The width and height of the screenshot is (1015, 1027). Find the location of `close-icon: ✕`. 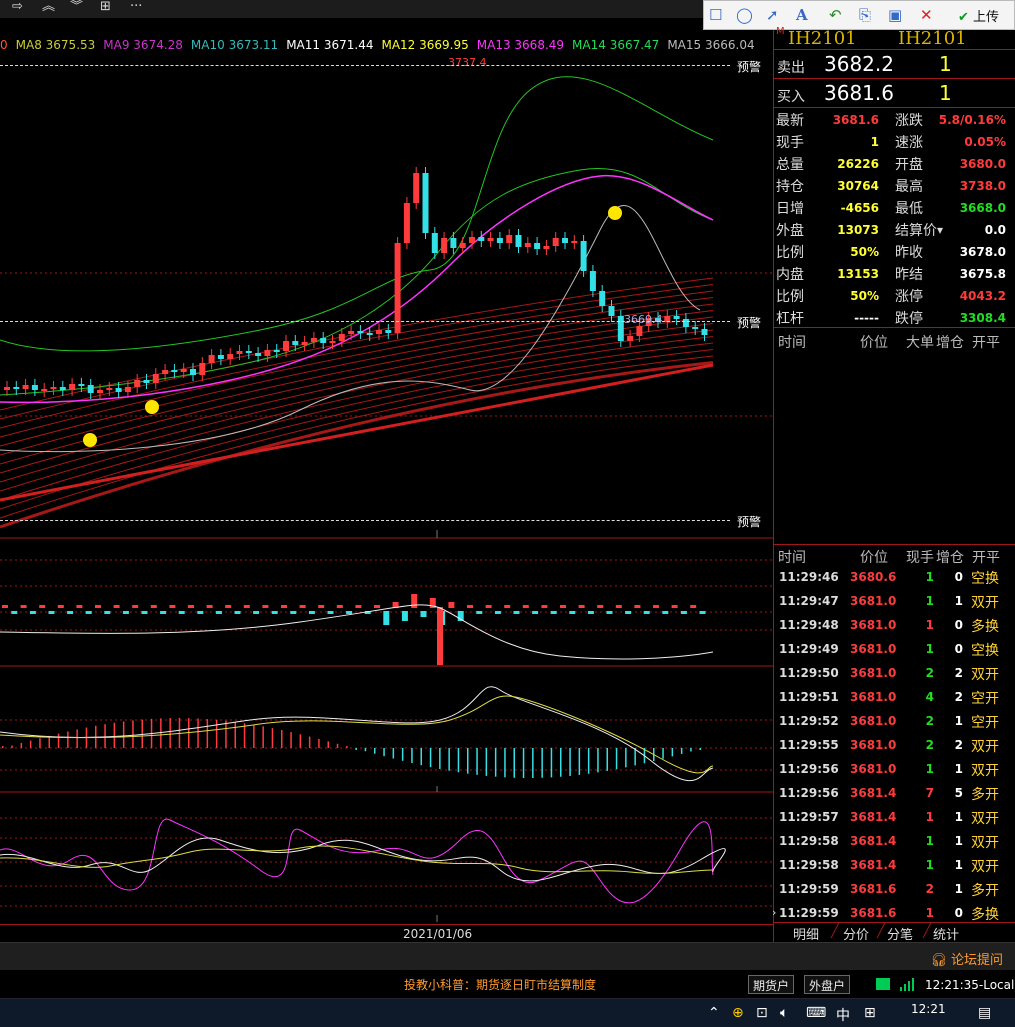

close-icon: ✕ is located at coordinates (926, 15).